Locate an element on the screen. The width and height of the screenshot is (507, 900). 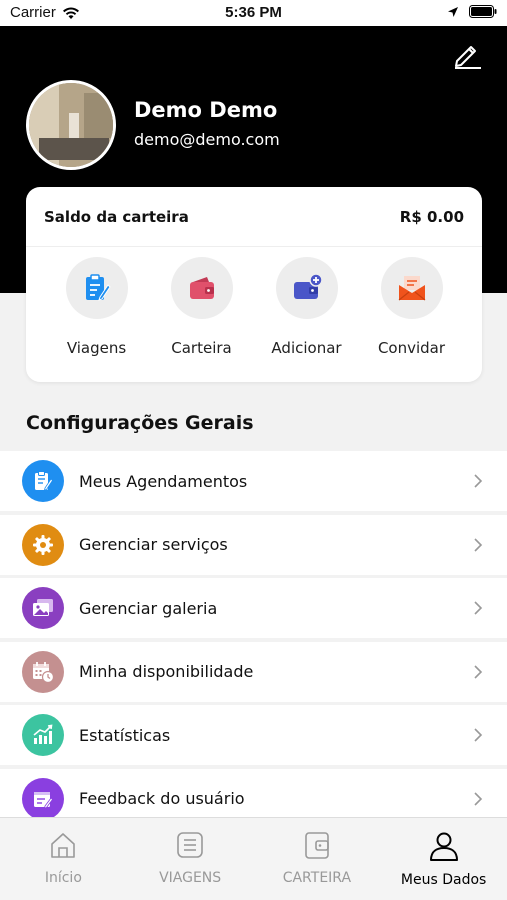
action-label: Carteira is located at coordinates (201, 348).